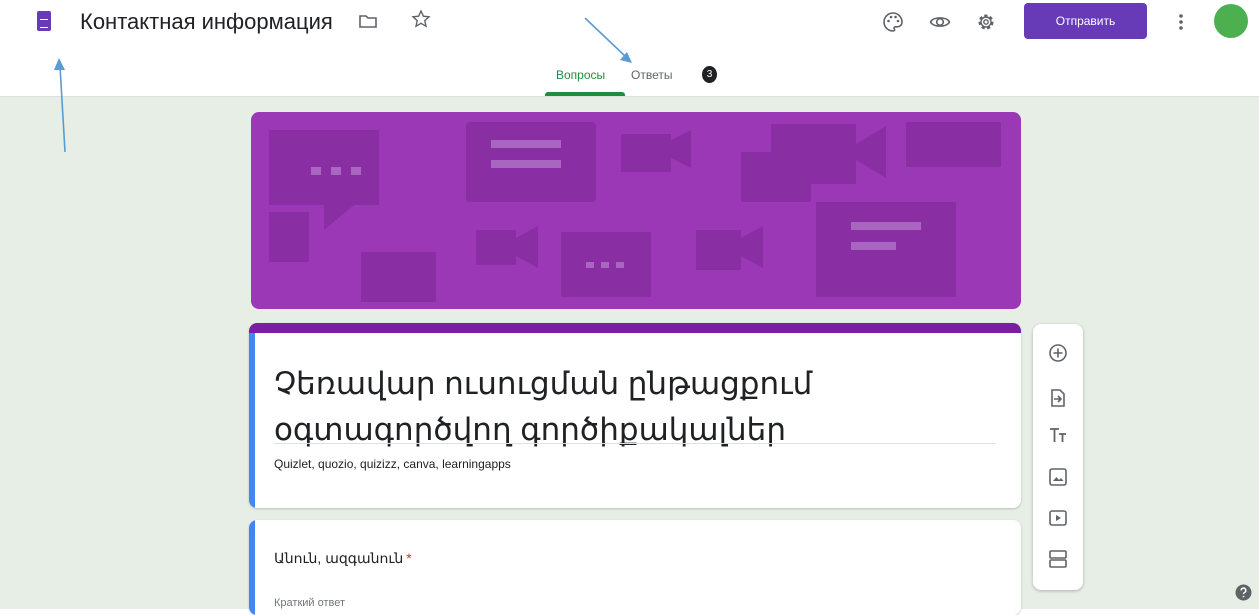 The image size is (1259, 615). What do you see at coordinates (1058, 518) in the screenshot?
I see `add-video-icon` at bounding box center [1058, 518].